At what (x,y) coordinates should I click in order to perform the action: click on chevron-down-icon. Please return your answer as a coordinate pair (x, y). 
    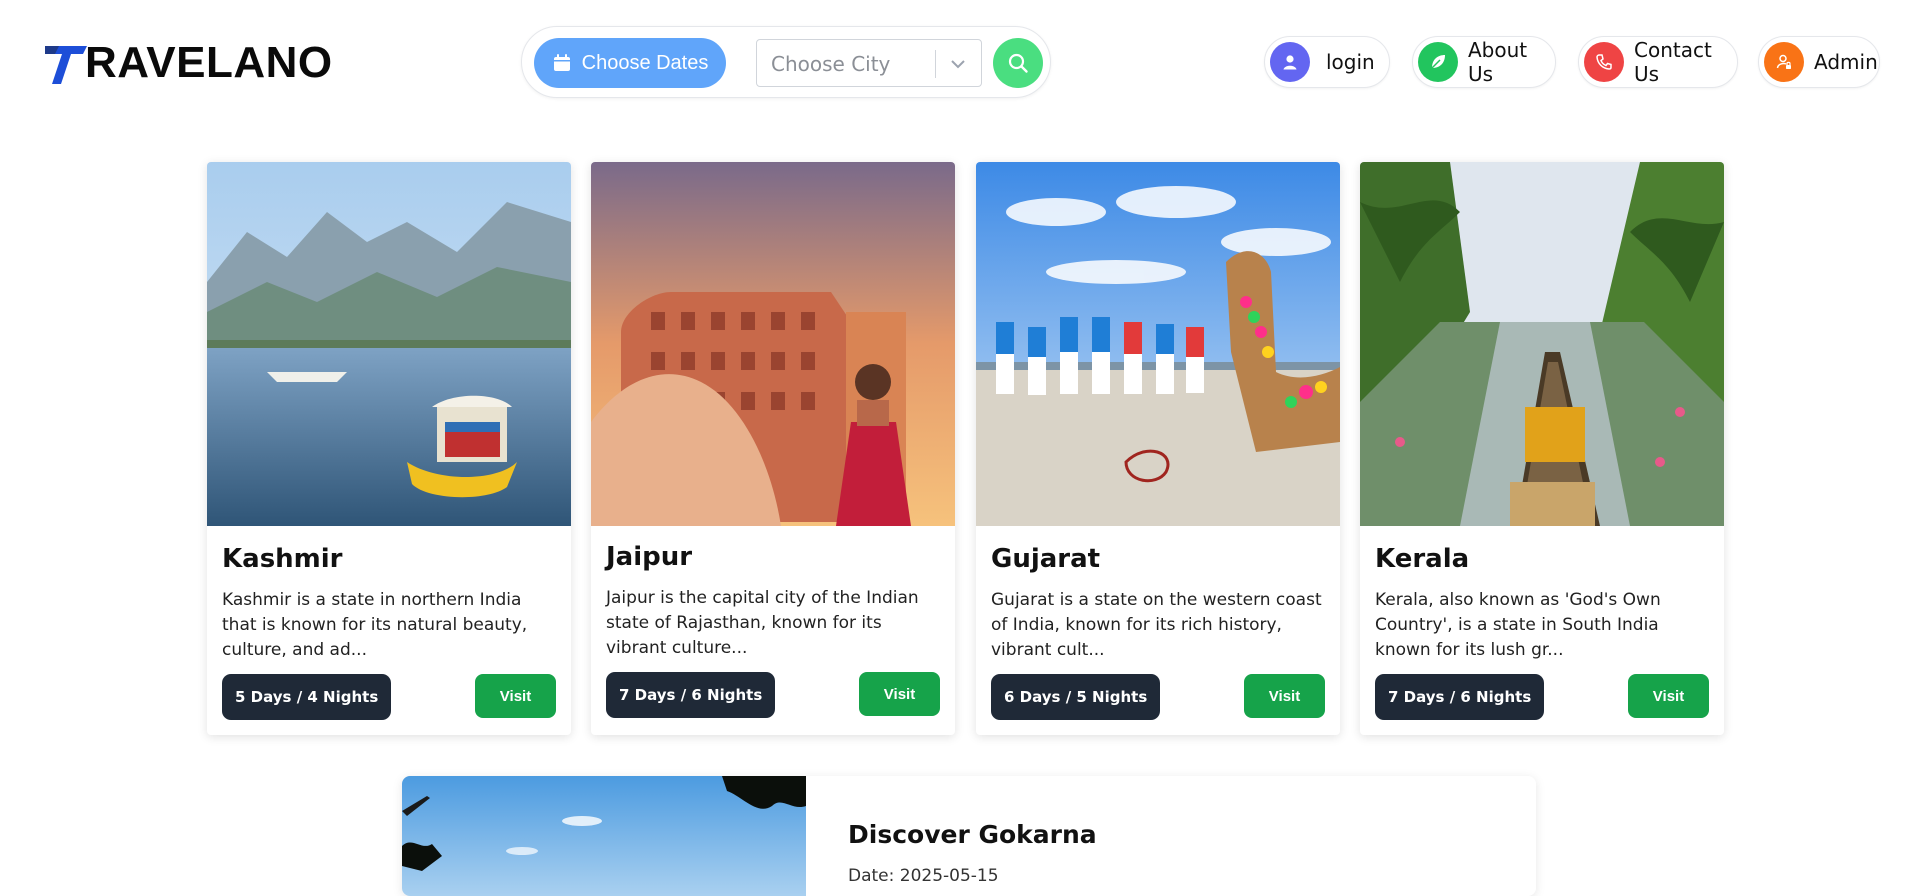
    Looking at the image, I should click on (958, 64).